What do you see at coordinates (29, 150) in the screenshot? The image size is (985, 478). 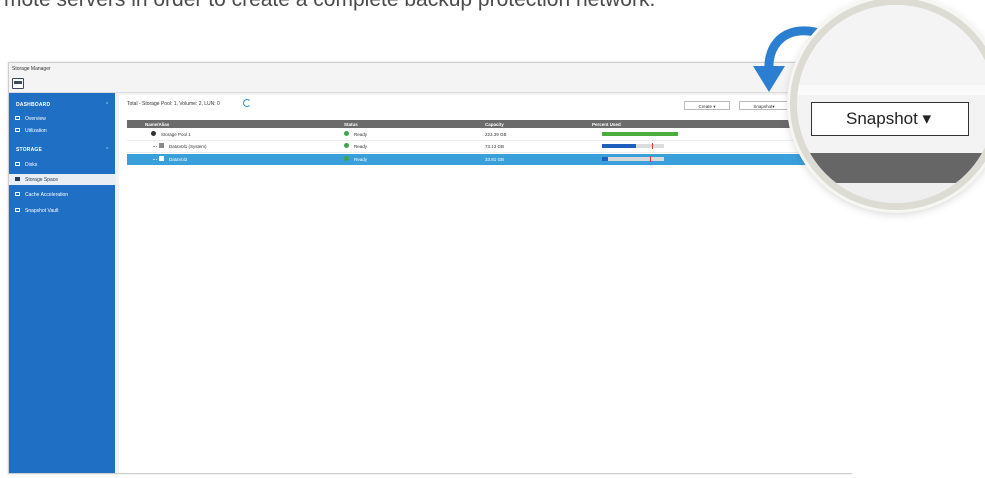 I see `section-storage: STORAGE` at bounding box center [29, 150].